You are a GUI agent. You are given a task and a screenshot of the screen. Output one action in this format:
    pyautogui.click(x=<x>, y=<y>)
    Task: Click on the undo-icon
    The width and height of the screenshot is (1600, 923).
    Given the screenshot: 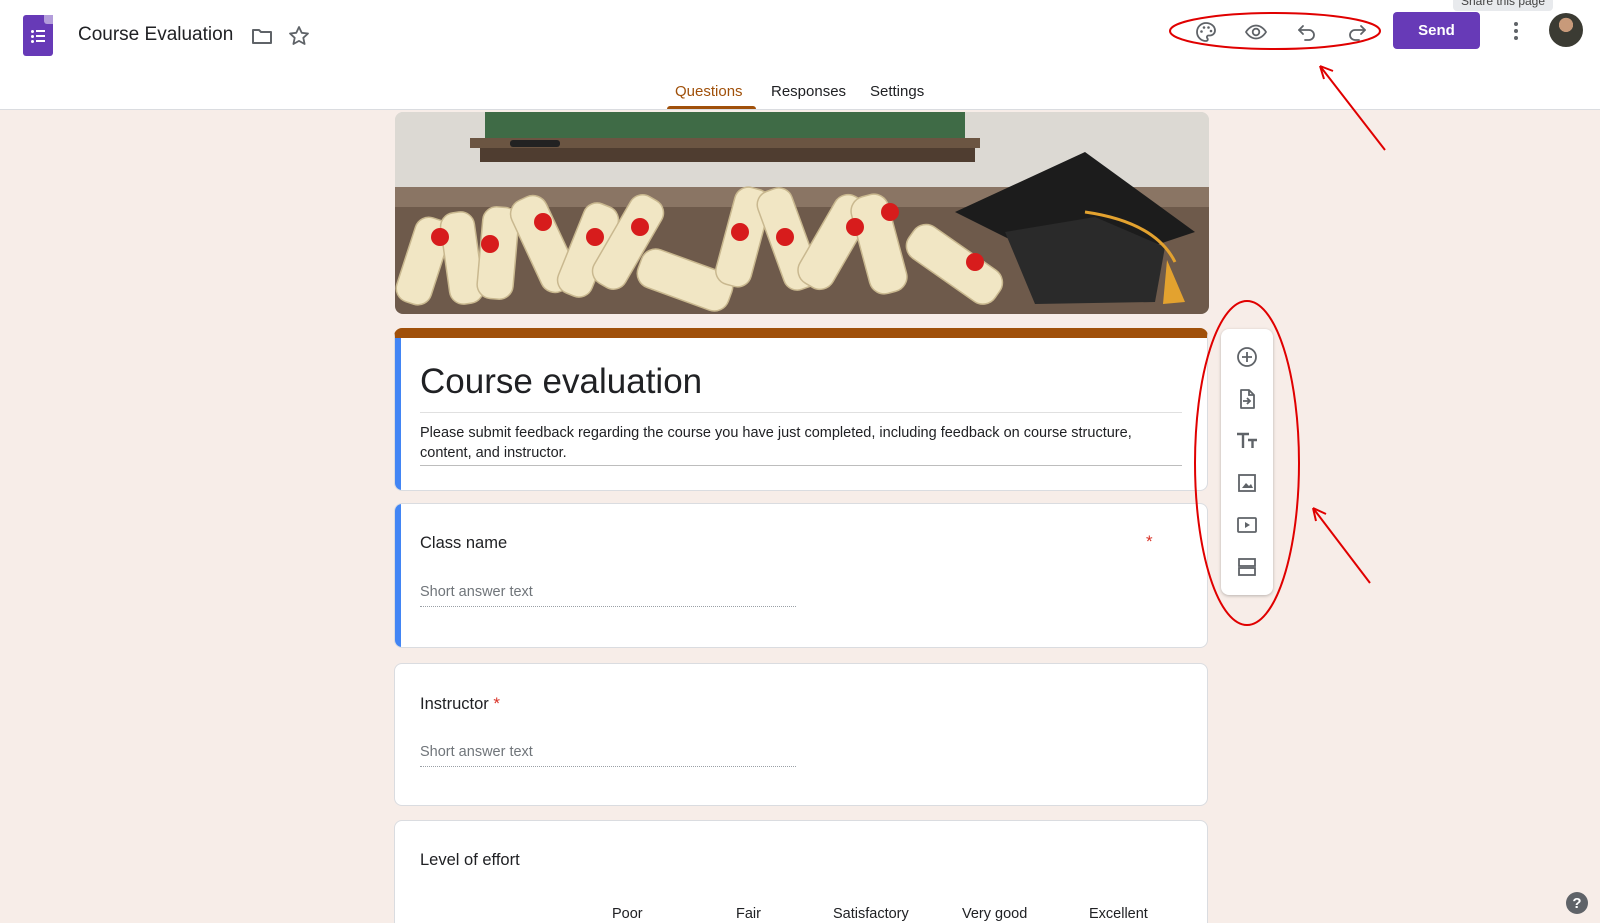 What is the action you would take?
    pyautogui.click(x=1306, y=33)
    